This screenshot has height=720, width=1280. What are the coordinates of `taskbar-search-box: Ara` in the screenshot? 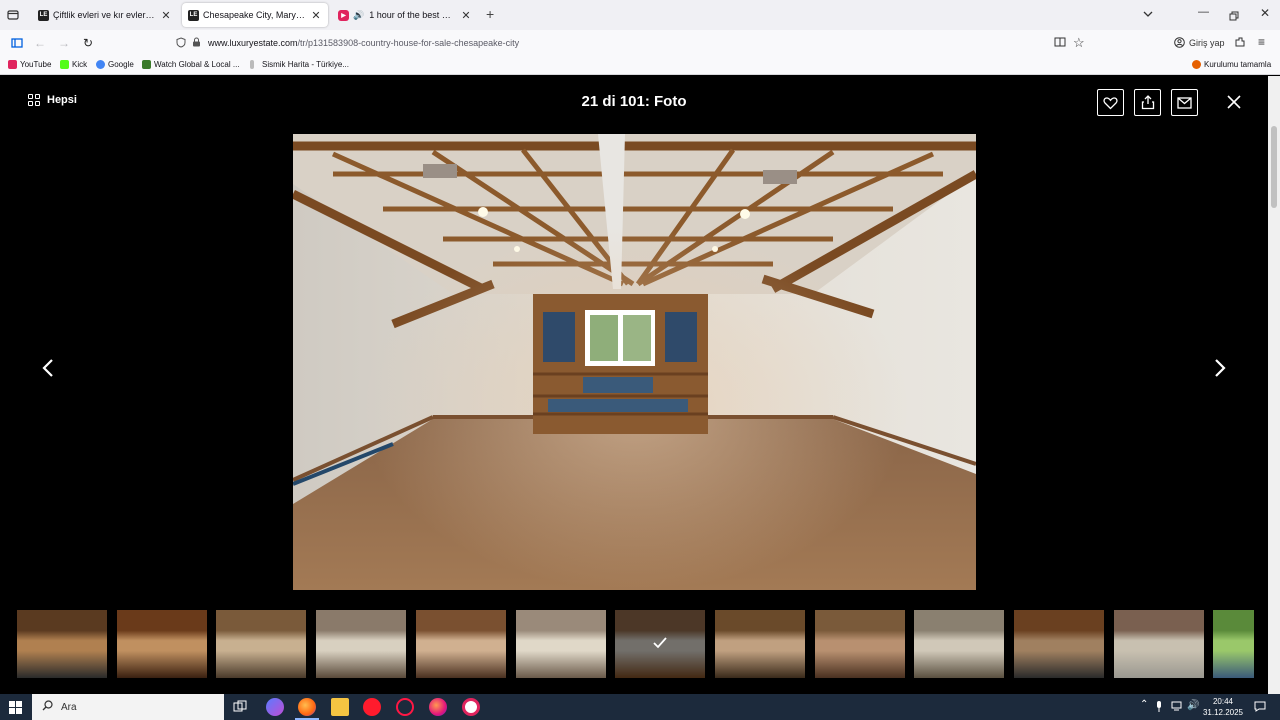 It's located at (128, 707).